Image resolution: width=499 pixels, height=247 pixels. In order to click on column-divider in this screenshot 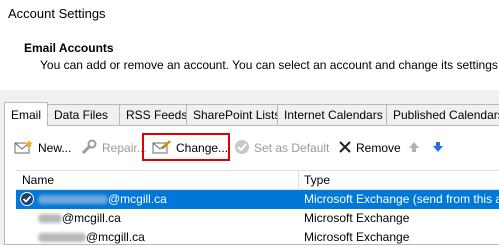, I will do `click(298, 180)`.